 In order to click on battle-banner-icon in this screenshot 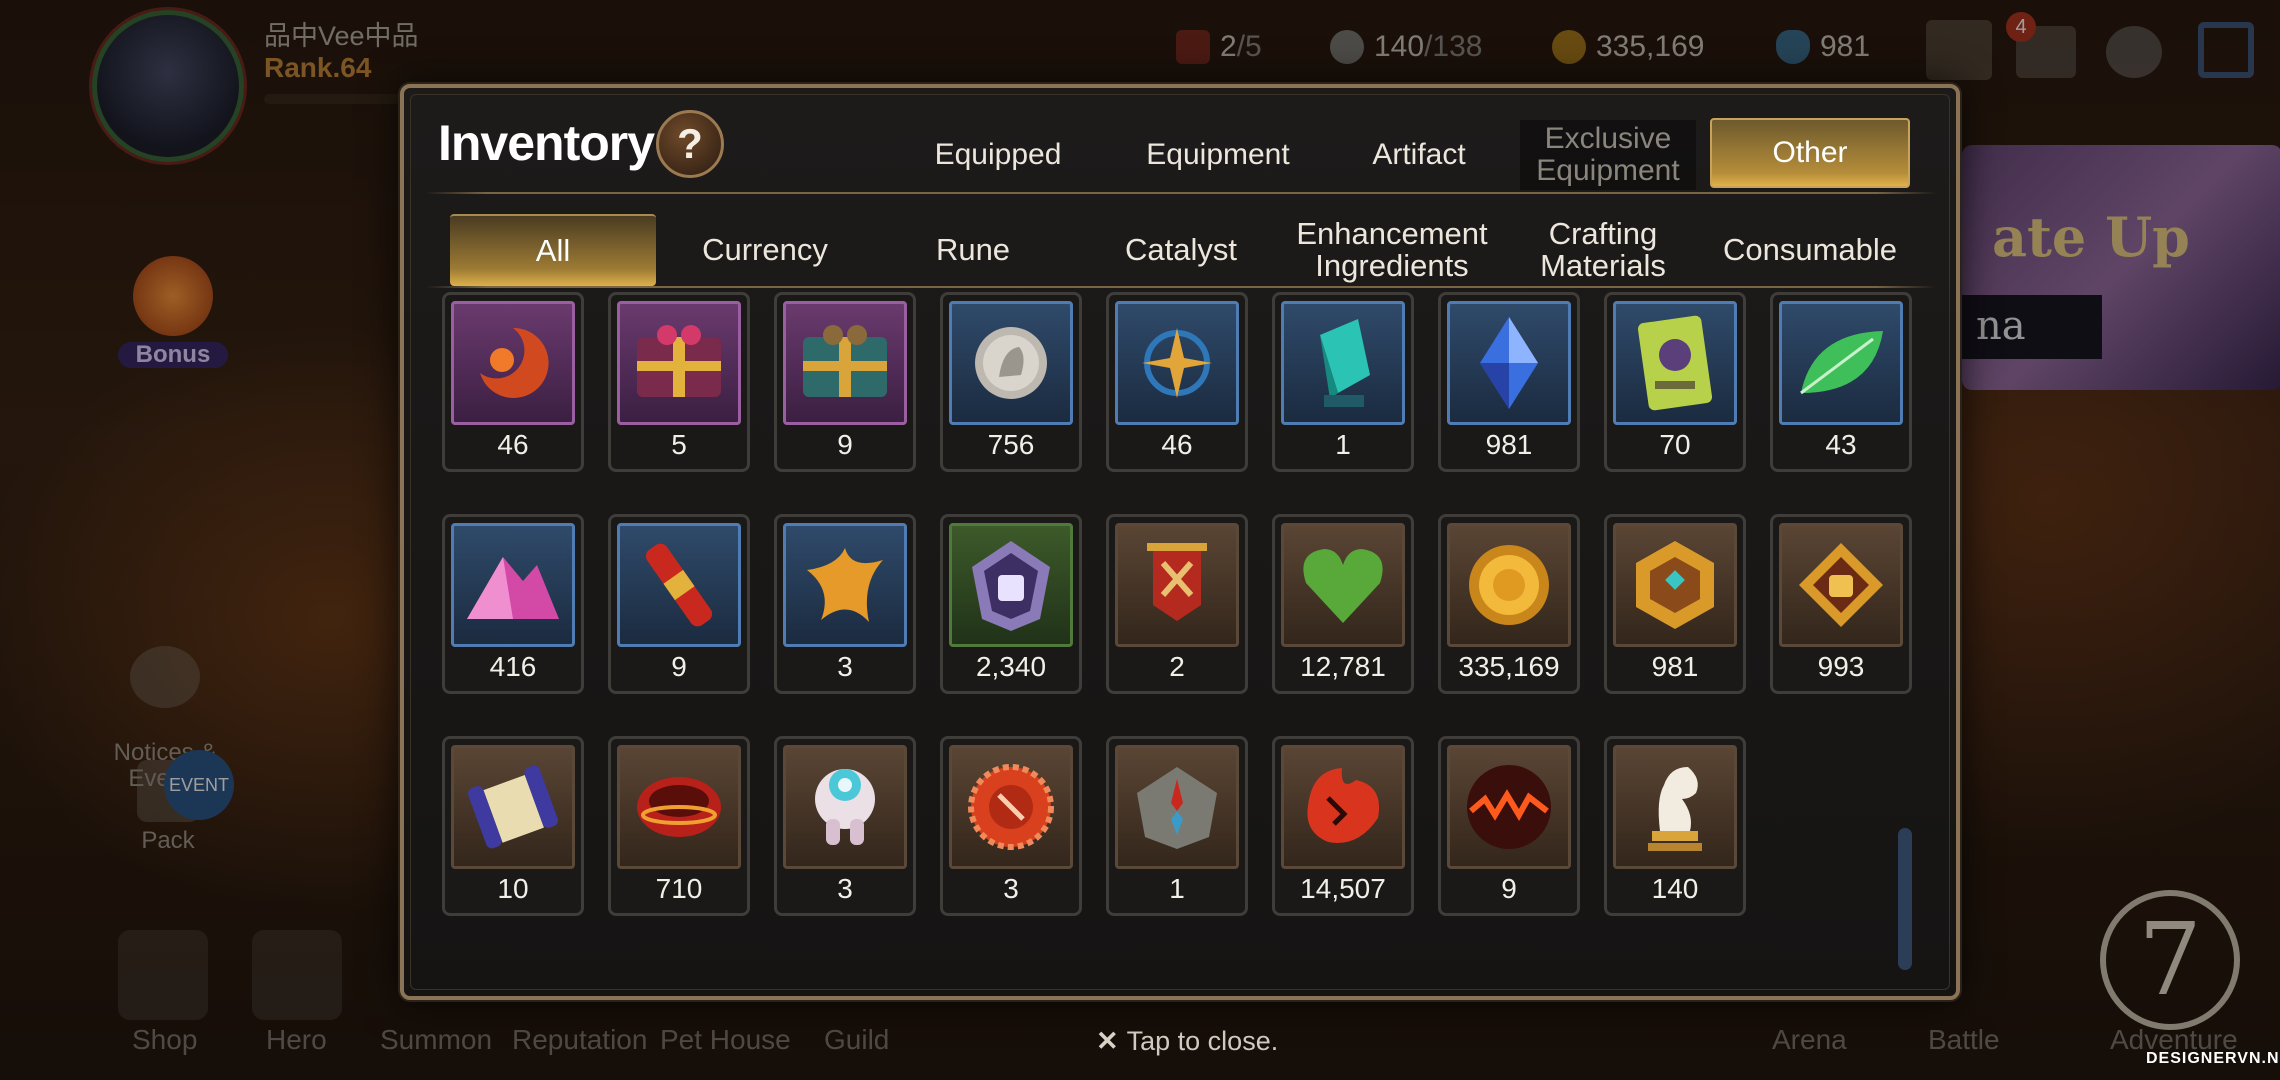, I will do `click(1177, 585)`.